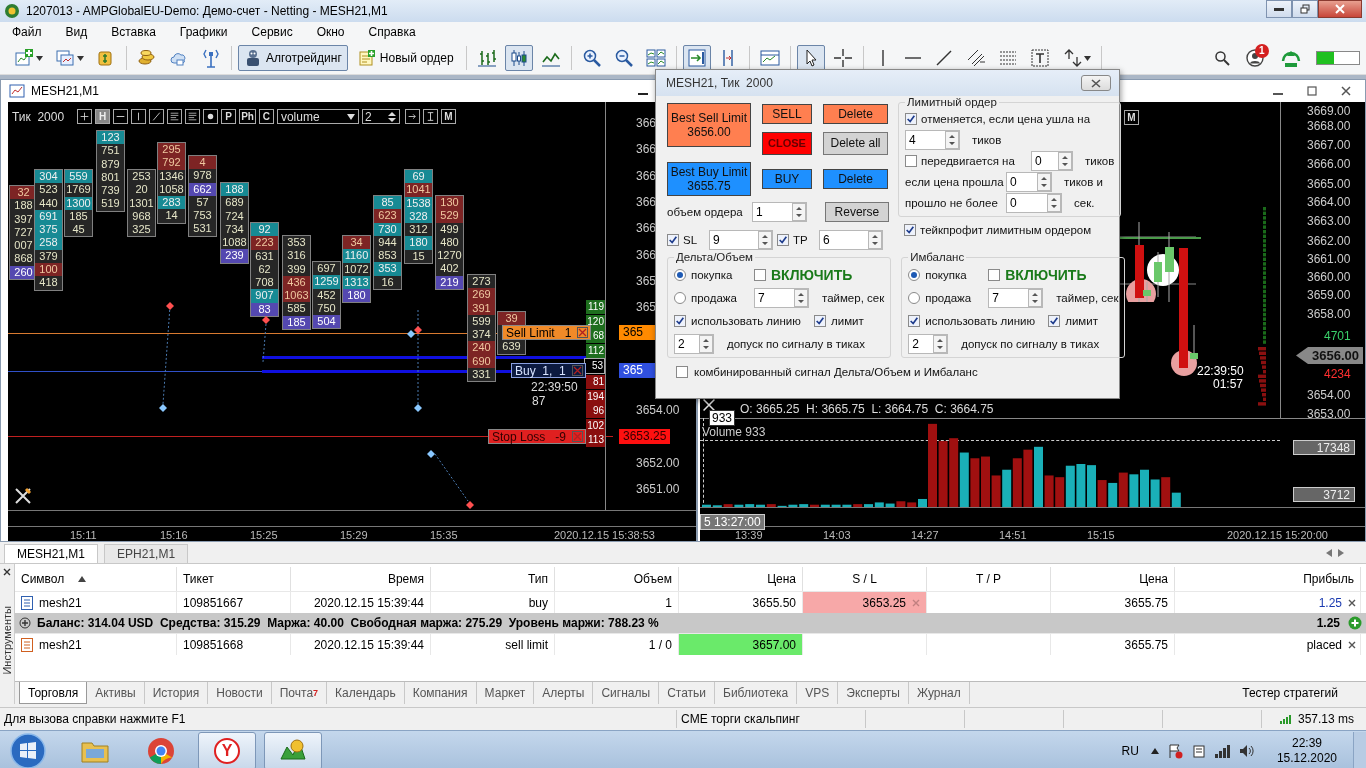  Describe the element at coordinates (787, 114) in the screenshot. I see `order-button: SELL` at that location.